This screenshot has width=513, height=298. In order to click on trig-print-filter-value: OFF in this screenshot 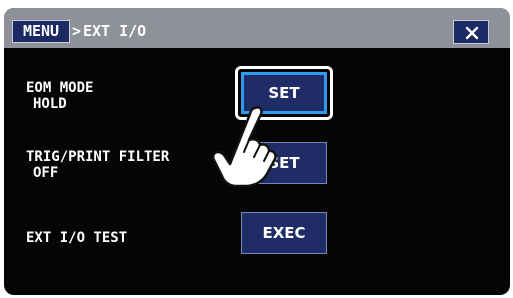, I will do `click(46, 173)`.